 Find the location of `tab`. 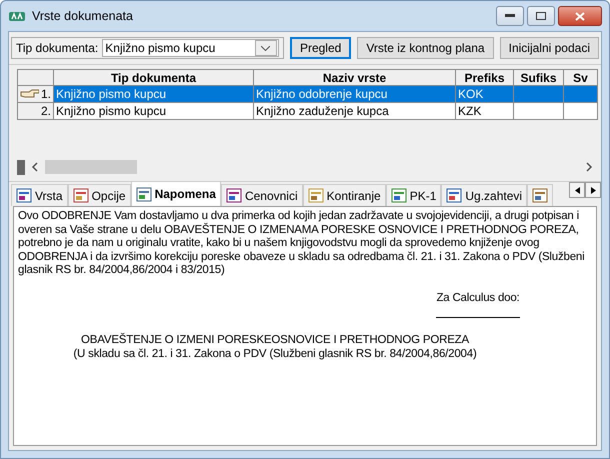

tab is located at coordinates (540, 195).